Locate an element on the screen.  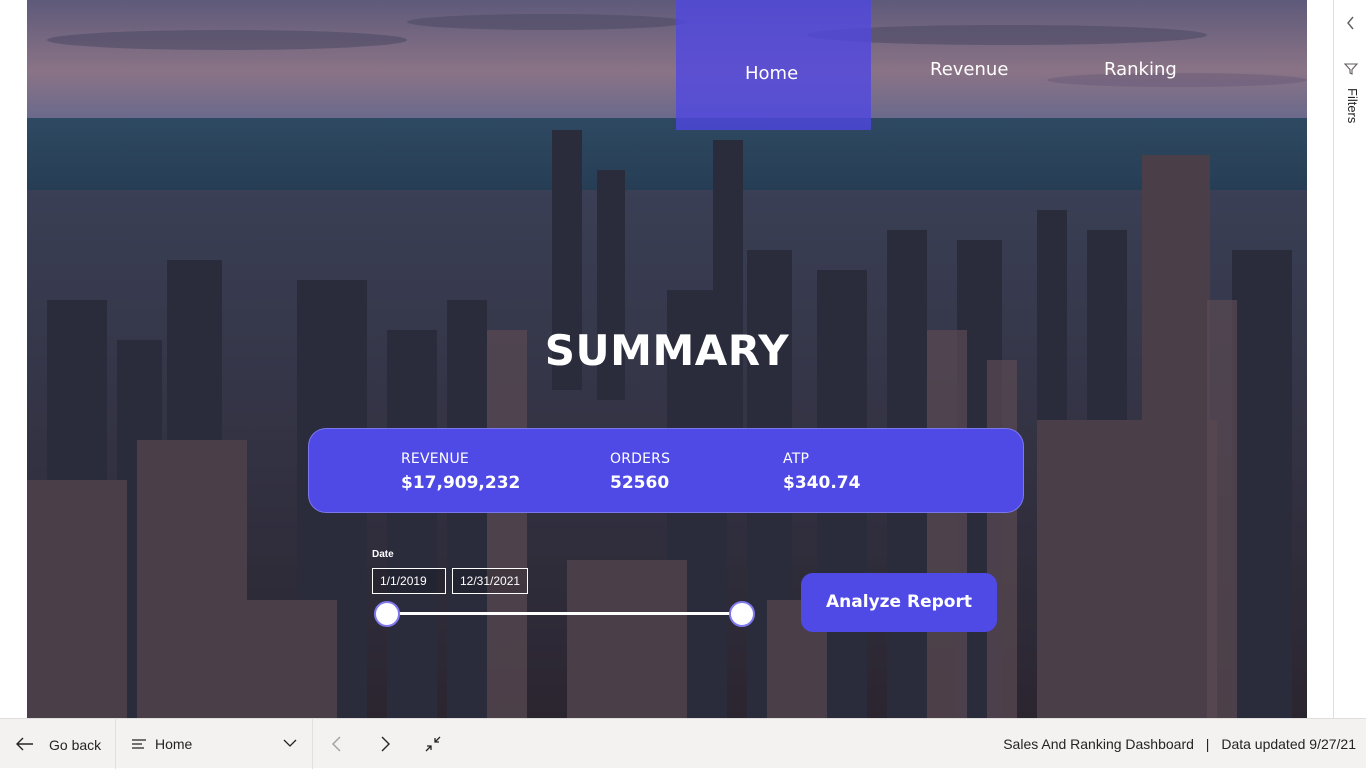
chevron-down-icon is located at coordinates (290, 743).